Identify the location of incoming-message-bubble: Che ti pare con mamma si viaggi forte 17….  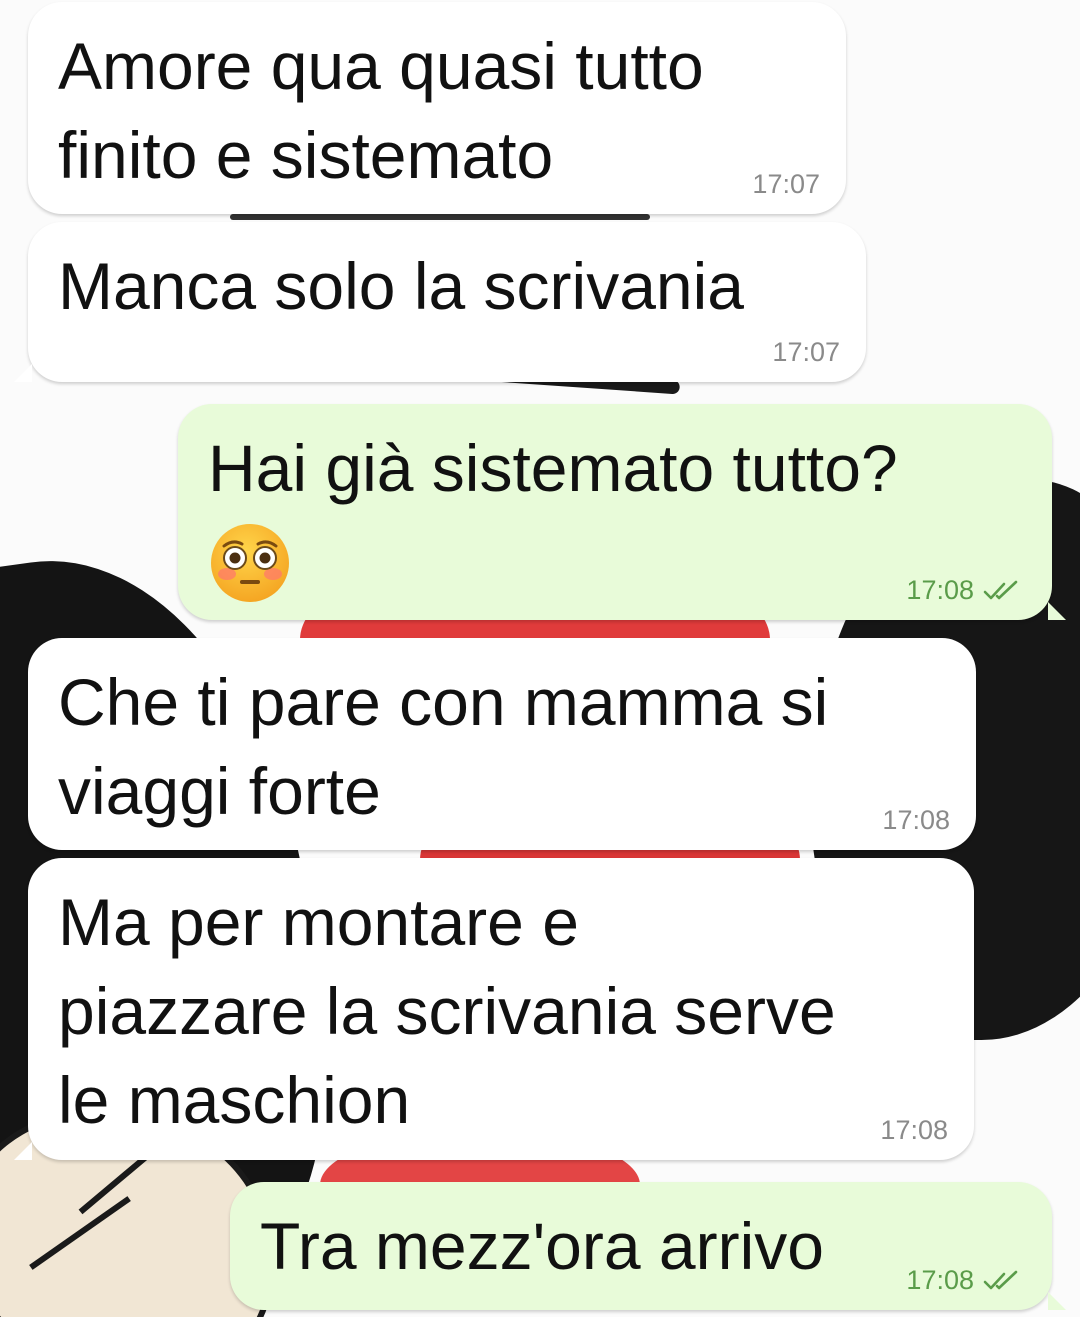
(502, 744).